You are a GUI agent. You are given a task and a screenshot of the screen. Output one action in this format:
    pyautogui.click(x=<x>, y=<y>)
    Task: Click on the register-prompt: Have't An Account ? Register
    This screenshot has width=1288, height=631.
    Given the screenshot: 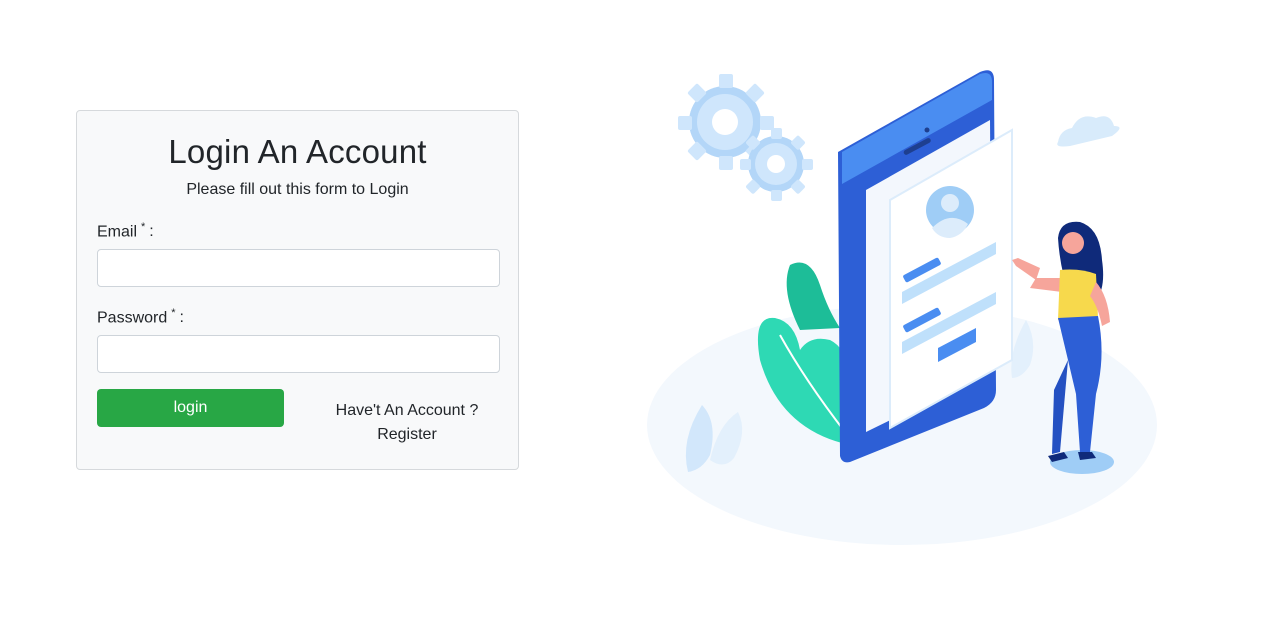 What is the action you would take?
    pyautogui.click(x=407, y=423)
    